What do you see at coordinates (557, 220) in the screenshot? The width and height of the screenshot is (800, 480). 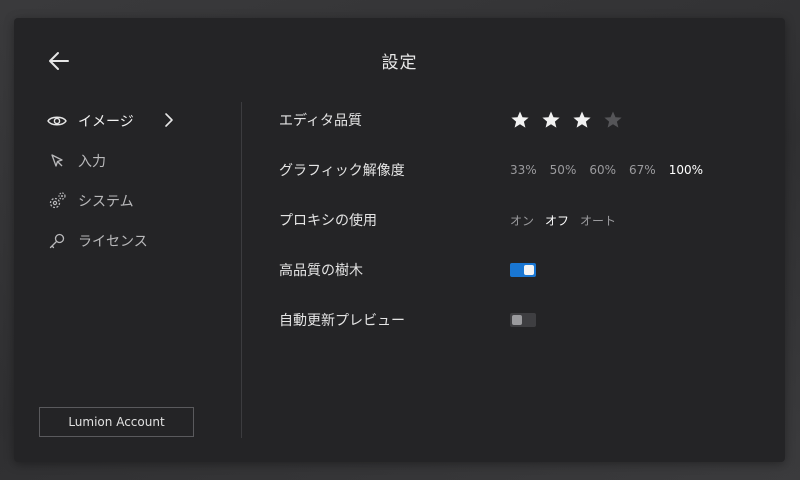 I see `proxy-option-off: オフ` at bounding box center [557, 220].